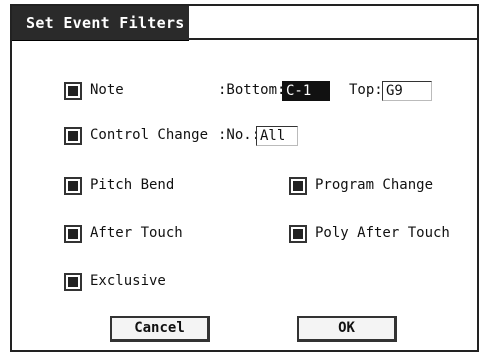  I want to click on bottom-note-field: C-1, so click(306, 91).